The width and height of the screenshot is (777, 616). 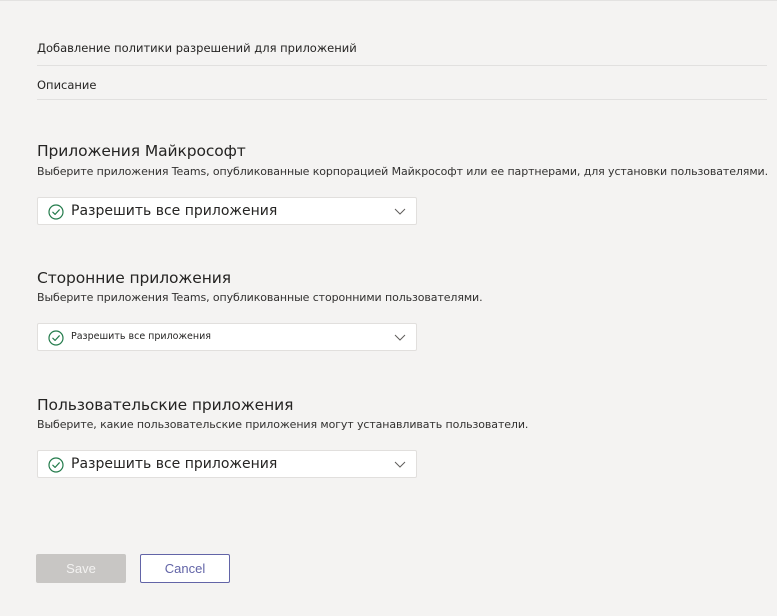 I want to click on description-field: Описание, so click(x=402, y=89).